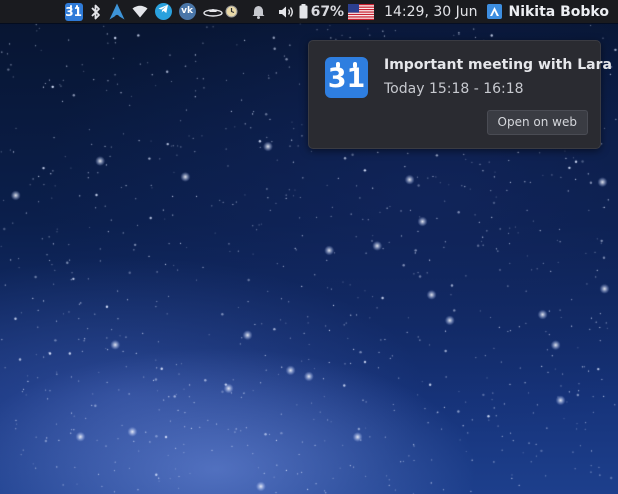 The height and width of the screenshot is (494, 618). I want to click on bluetooth-icon, so click(96, 11).